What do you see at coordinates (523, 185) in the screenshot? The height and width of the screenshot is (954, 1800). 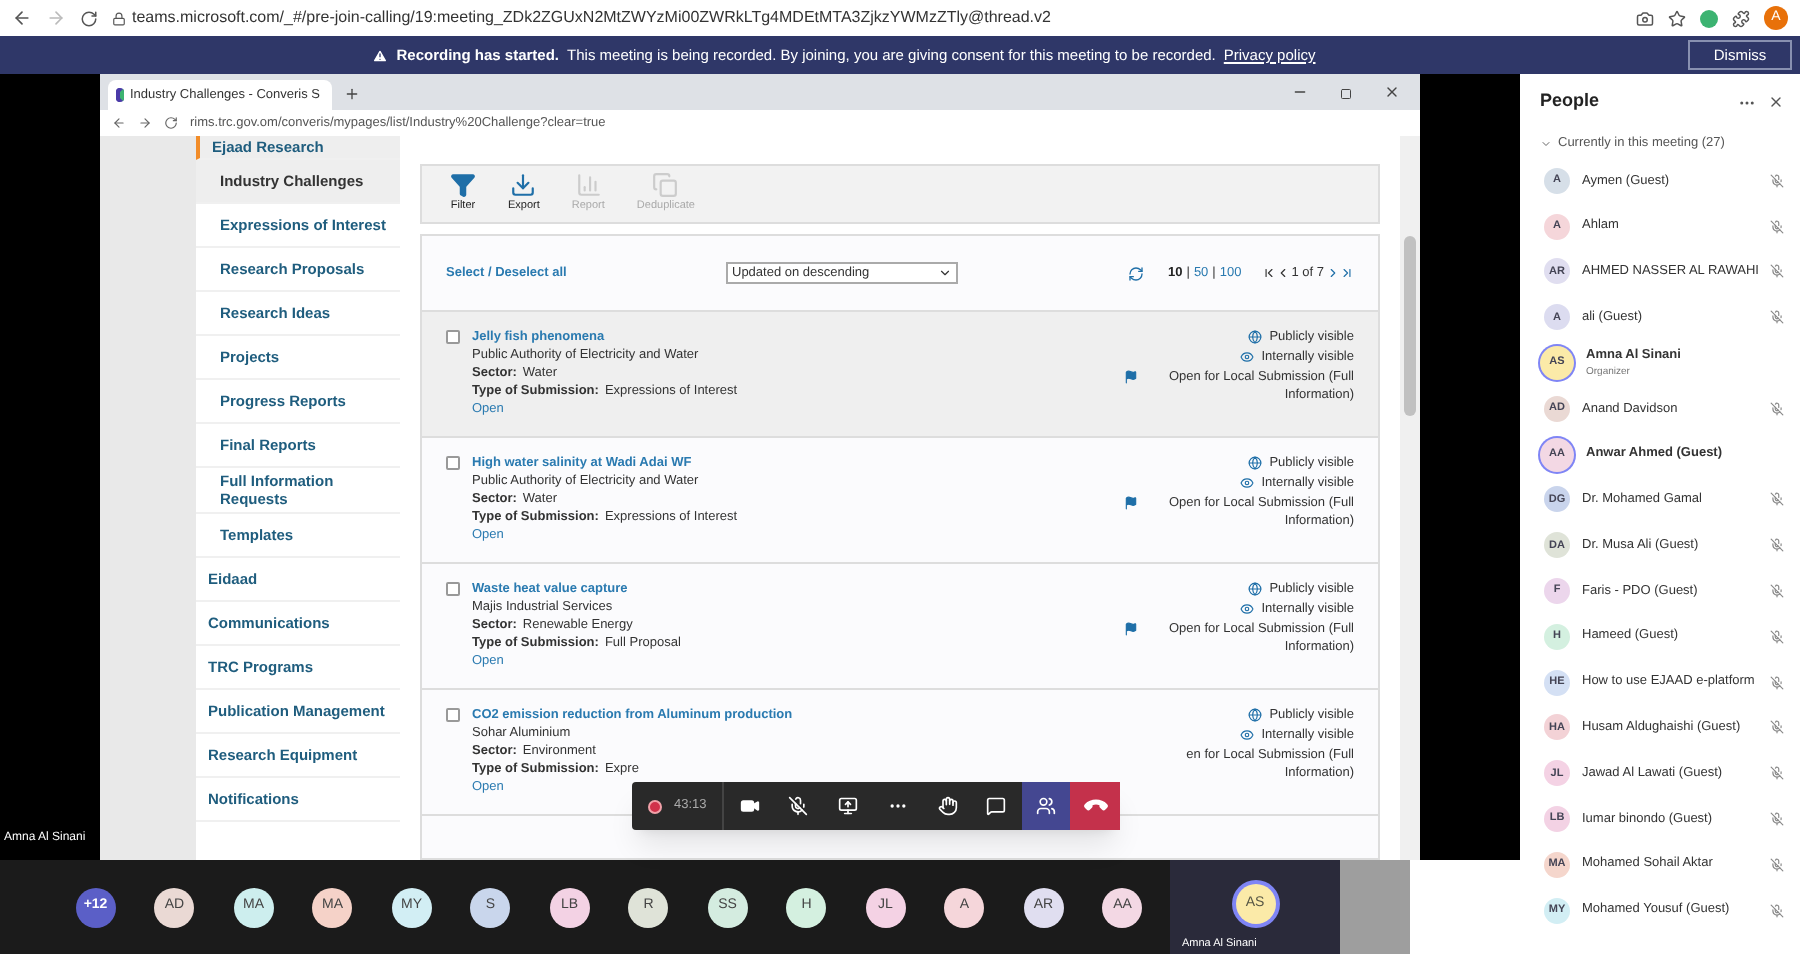 I see `export-icon` at bounding box center [523, 185].